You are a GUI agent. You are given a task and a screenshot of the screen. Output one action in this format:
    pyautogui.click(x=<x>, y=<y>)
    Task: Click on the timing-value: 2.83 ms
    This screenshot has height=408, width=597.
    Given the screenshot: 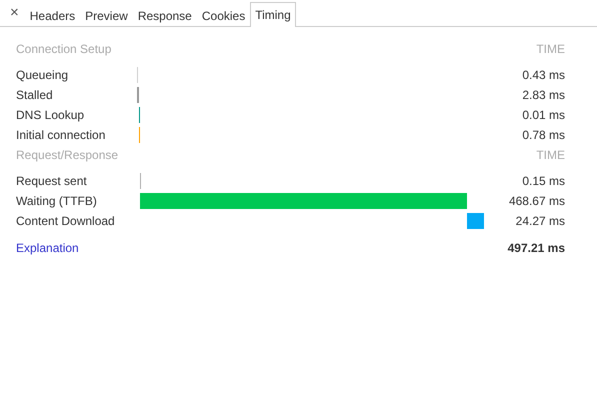 What is the action you would take?
    pyautogui.click(x=543, y=95)
    